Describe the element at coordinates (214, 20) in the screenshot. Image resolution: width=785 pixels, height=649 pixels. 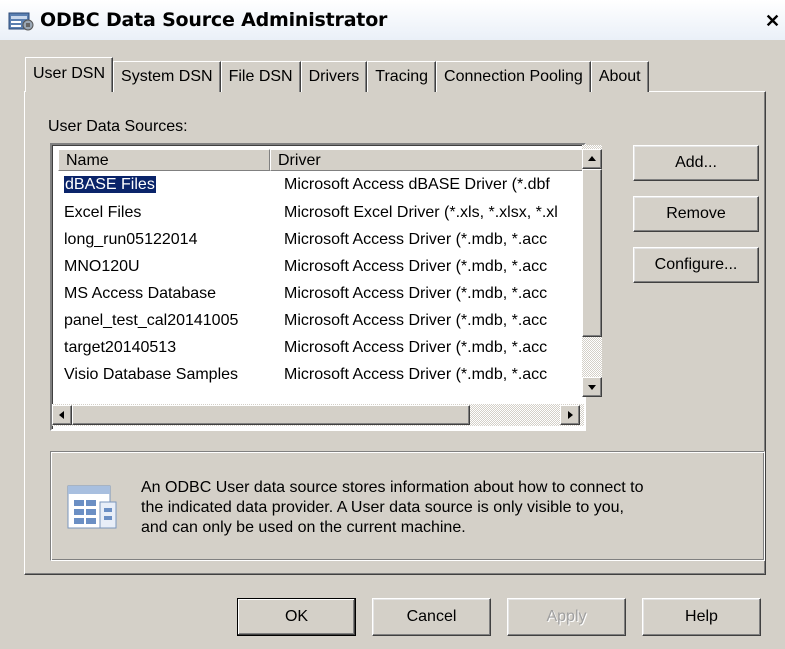
I see `window-title: ODBC Data Source Administrator` at that location.